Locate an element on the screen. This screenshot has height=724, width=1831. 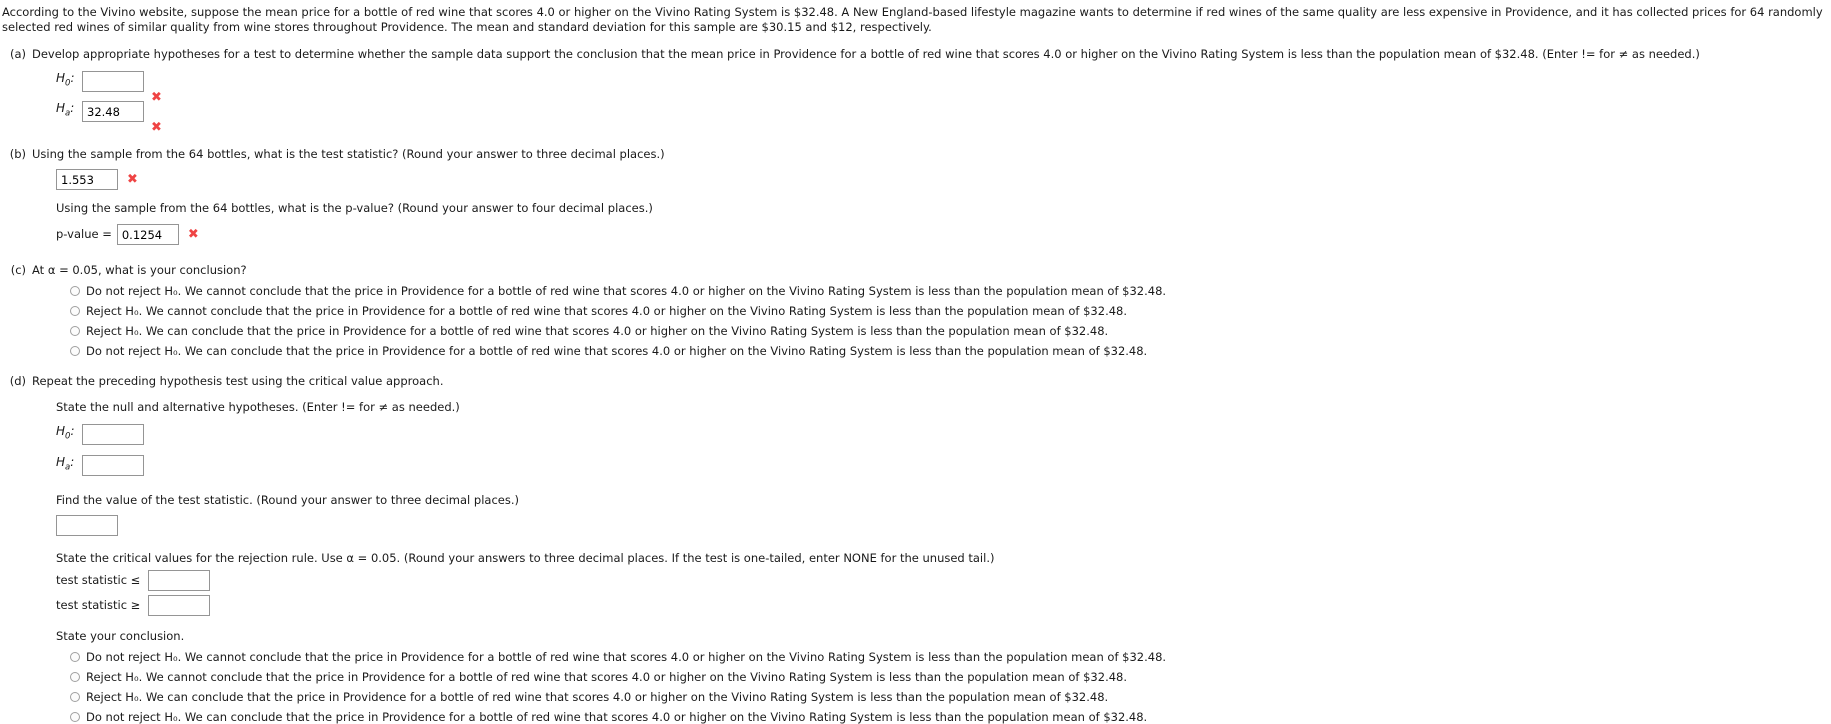
part-d-critical-upper-row: test statistic ≥ is located at coordinates (943, 605).